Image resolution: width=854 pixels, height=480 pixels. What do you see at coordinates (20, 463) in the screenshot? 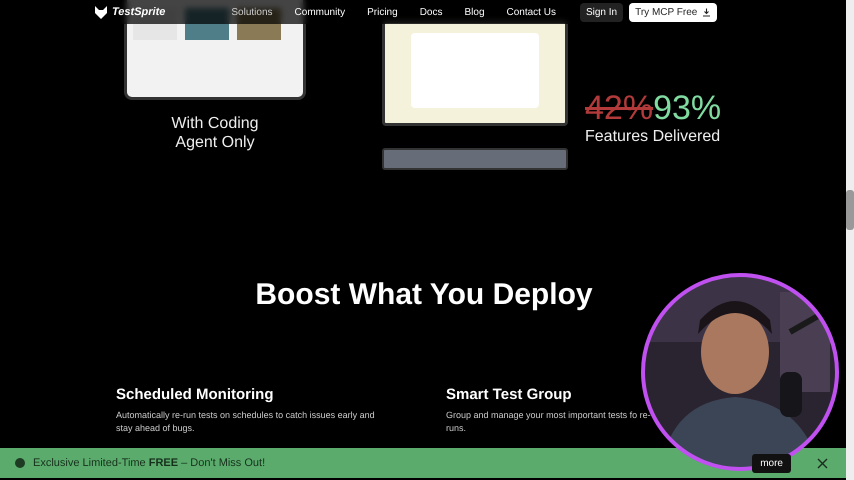
I see `badge-icon` at bounding box center [20, 463].